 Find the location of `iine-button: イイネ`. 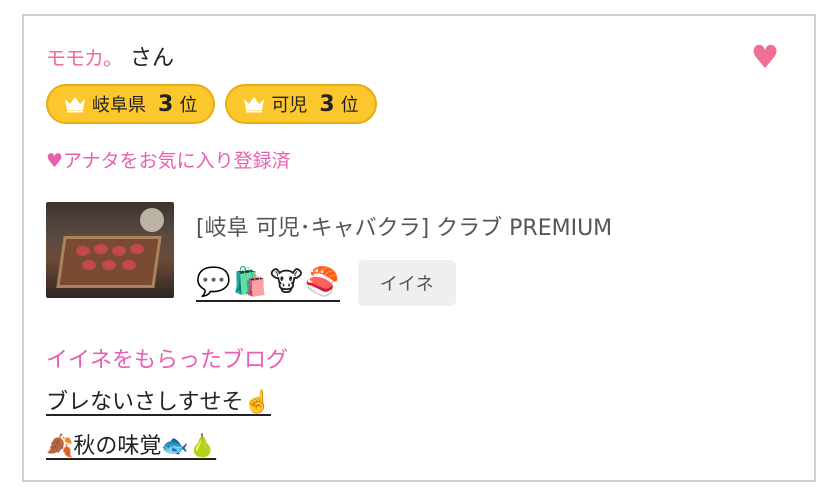

iine-button: イイネ is located at coordinates (406, 283).